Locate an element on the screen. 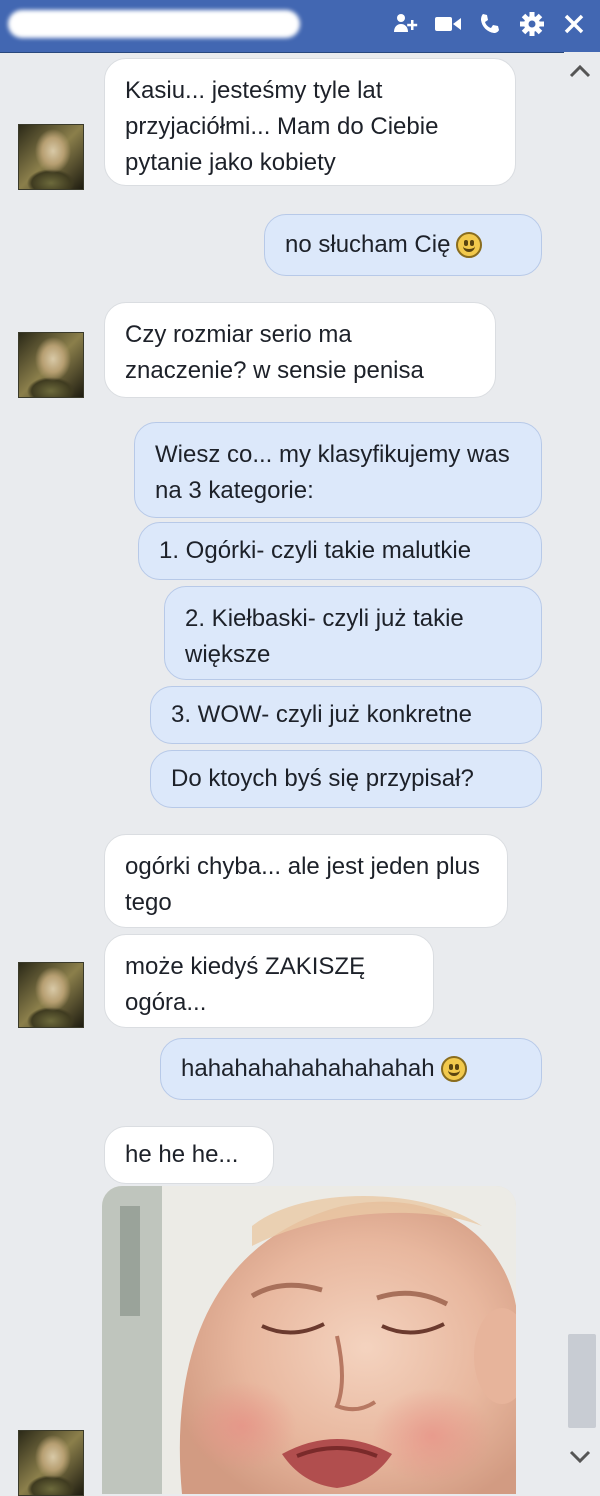 This screenshot has width=600, height=1496. message-bubble-sent: Do ktoych byś się przypisał? is located at coordinates (346, 779).